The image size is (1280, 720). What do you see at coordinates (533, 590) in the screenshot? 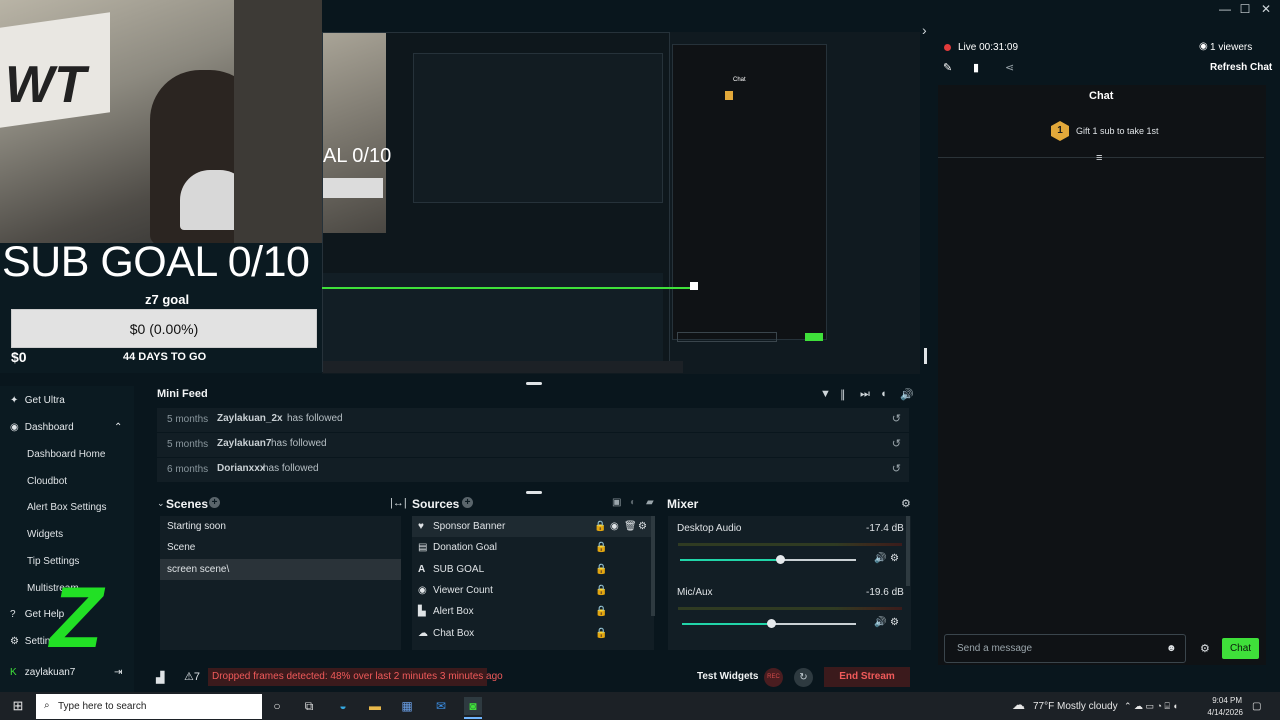
I see `source-item: ◉ Viewer Count 🔒` at bounding box center [533, 590].